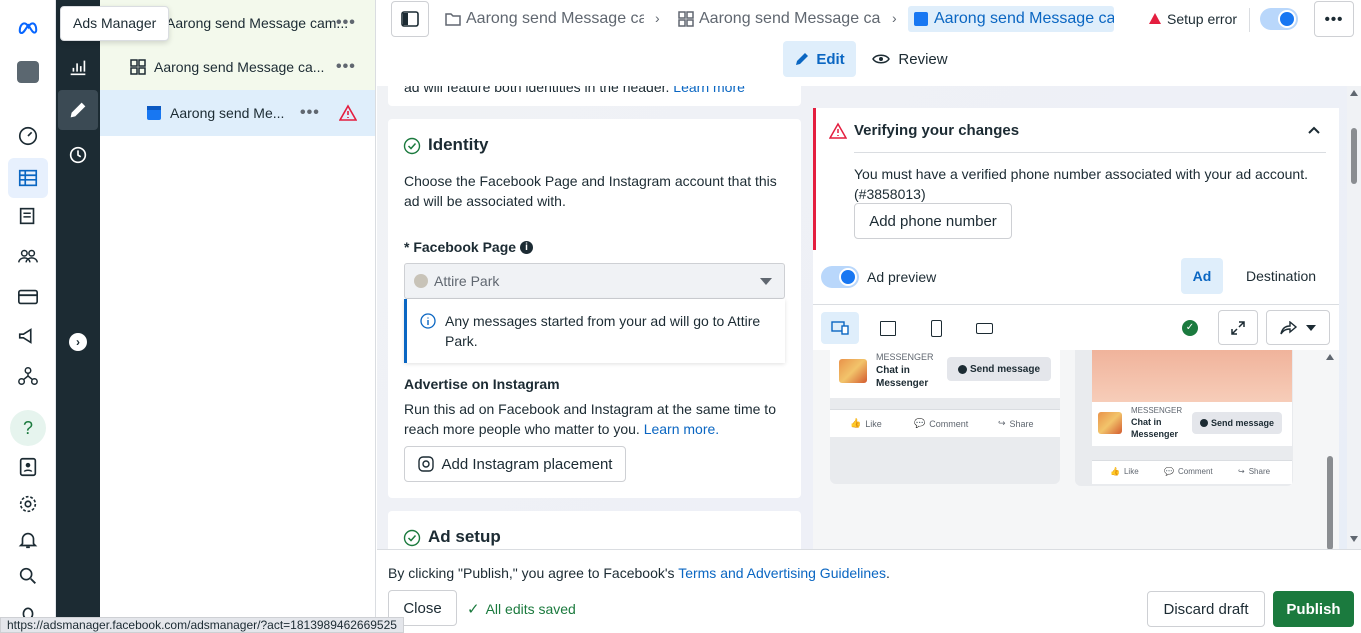 The image size is (1361, 633). What do you see at coordinates (28, 504) in the screenshot?
I see `settings-gear-icon` at bounding box center [28, 504].